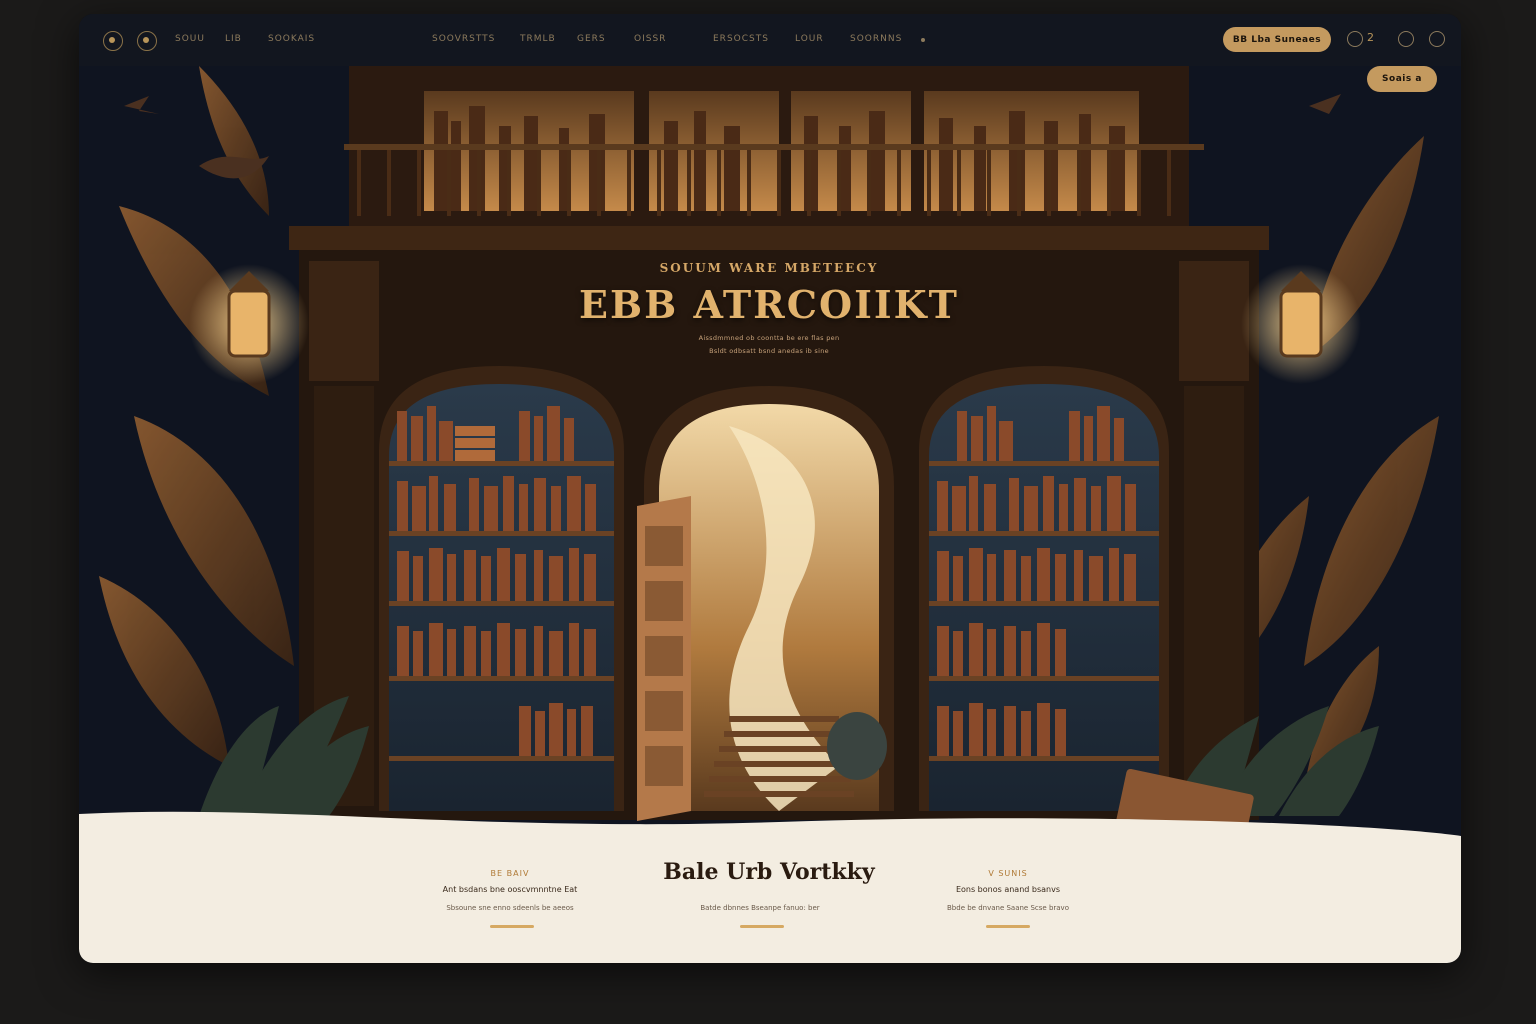 The width and height of the screenshot is (1536, 1024). Describe the element at coordinates (741, 39) in the screenshot. I see `nav-link-ersocsts: ERSOCSTS` at that location.